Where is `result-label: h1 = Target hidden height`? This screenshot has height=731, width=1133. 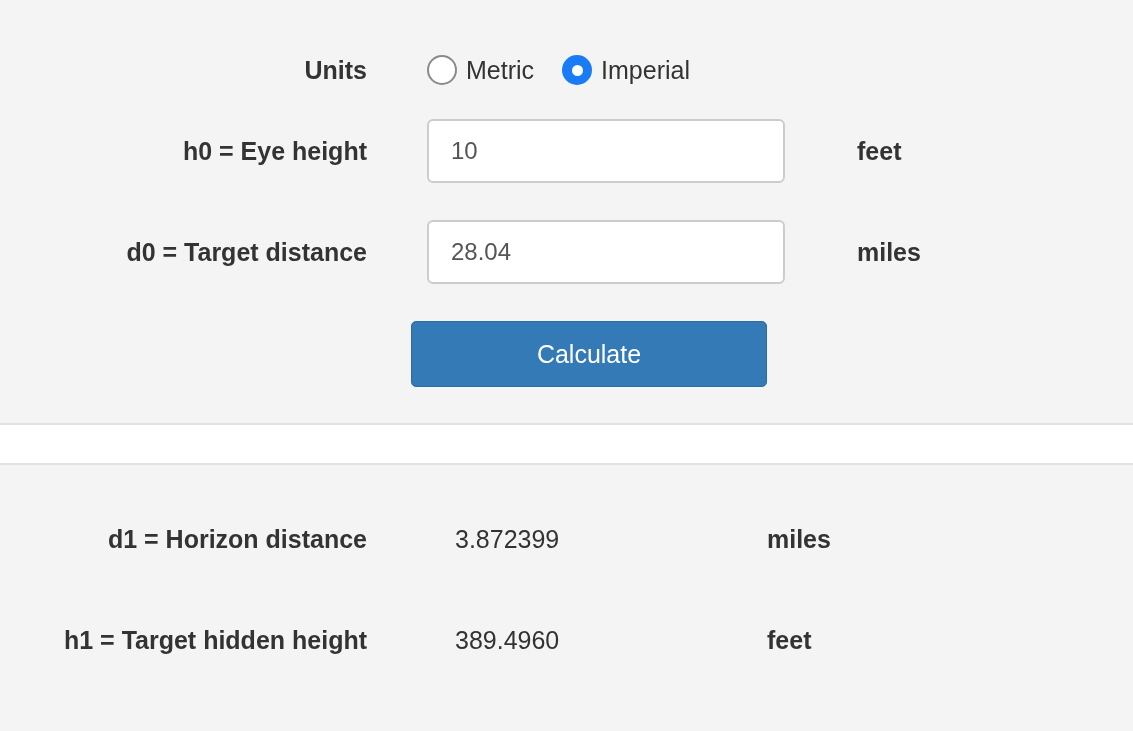
result-label: h1 = Target hidden height is located at coordinates (215, 640).